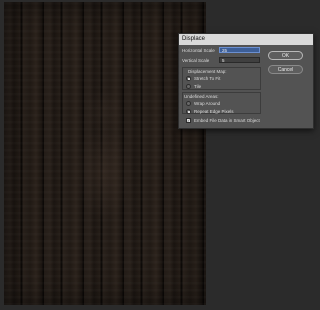  I want to click on dialog-title: Displace, so click(246, 39).